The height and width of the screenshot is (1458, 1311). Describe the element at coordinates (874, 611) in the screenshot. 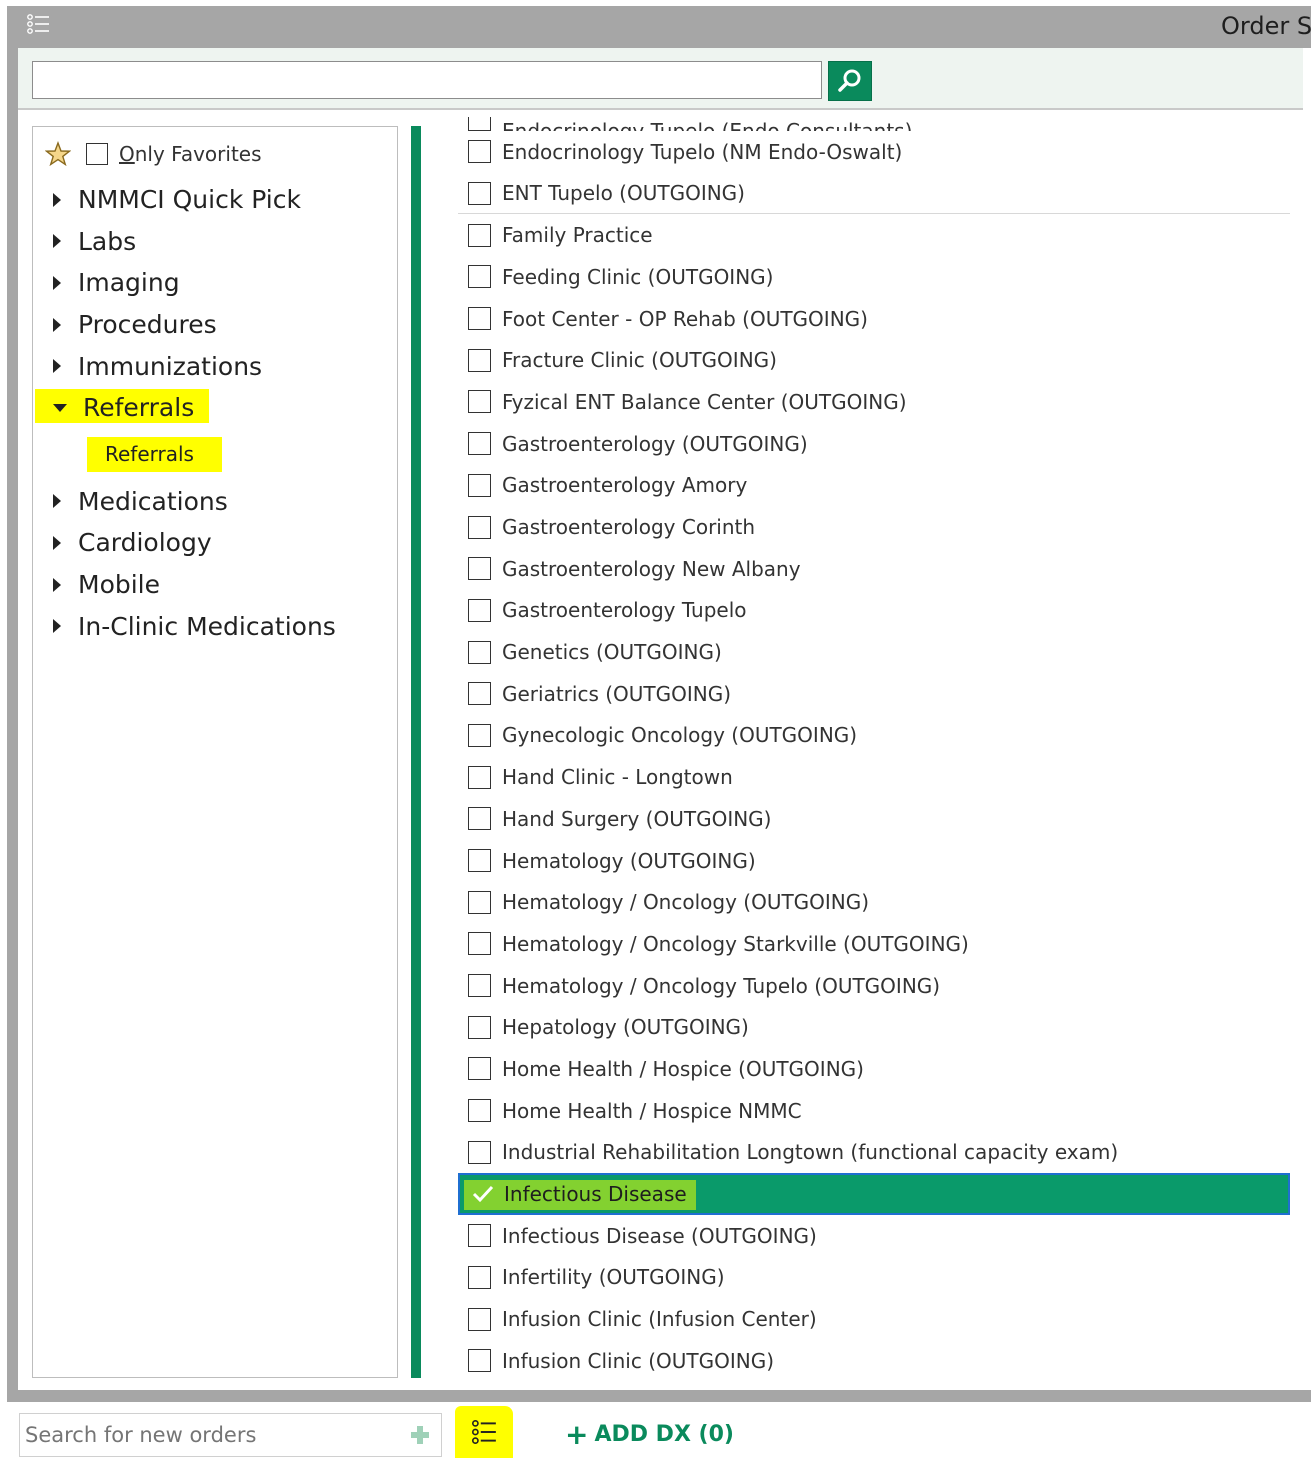

I see `list-item: Gastroenterology Tupelo` at that location.